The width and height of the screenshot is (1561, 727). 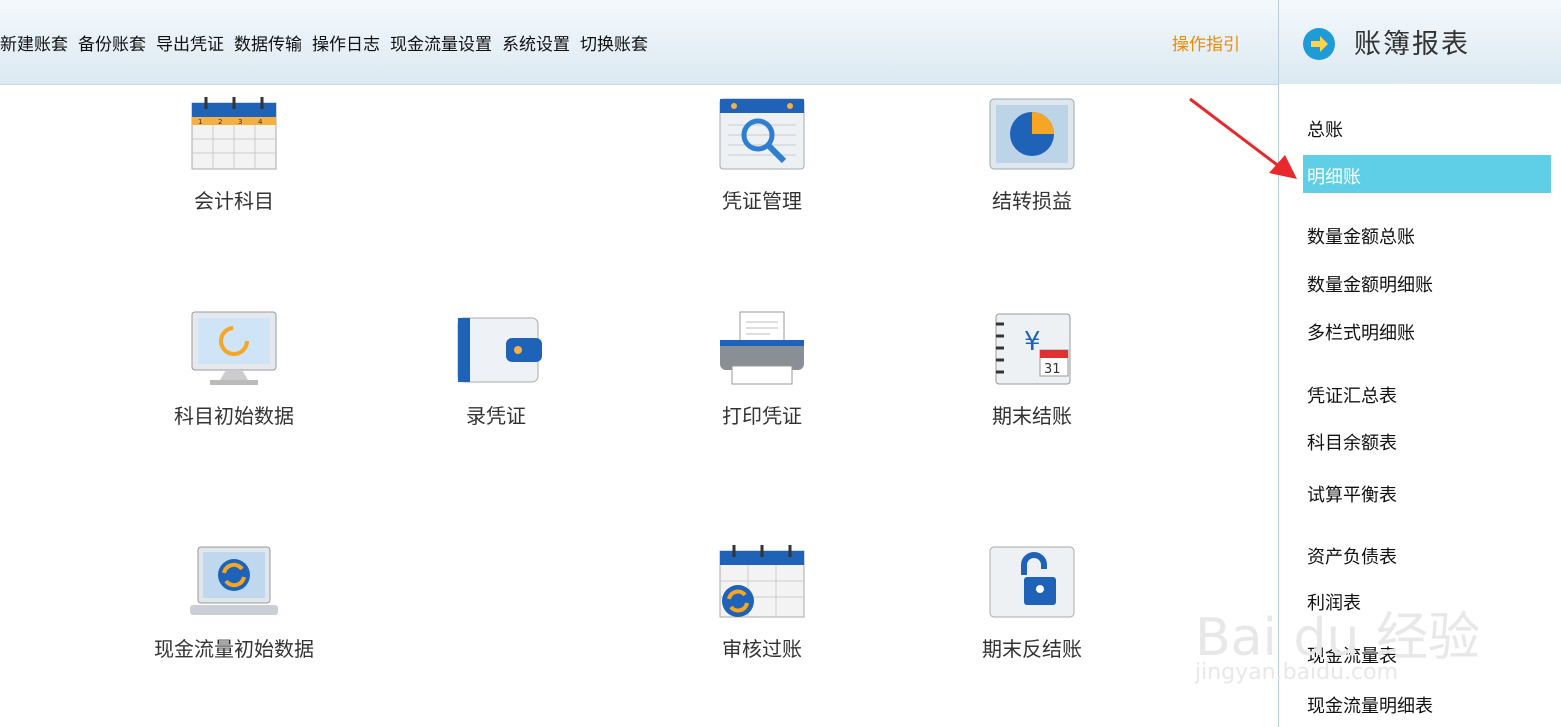 What do you see at coordinates (200, 122) in the screenshot?
I see `calendar-day-1: 1` at bounding box center [200, 122].